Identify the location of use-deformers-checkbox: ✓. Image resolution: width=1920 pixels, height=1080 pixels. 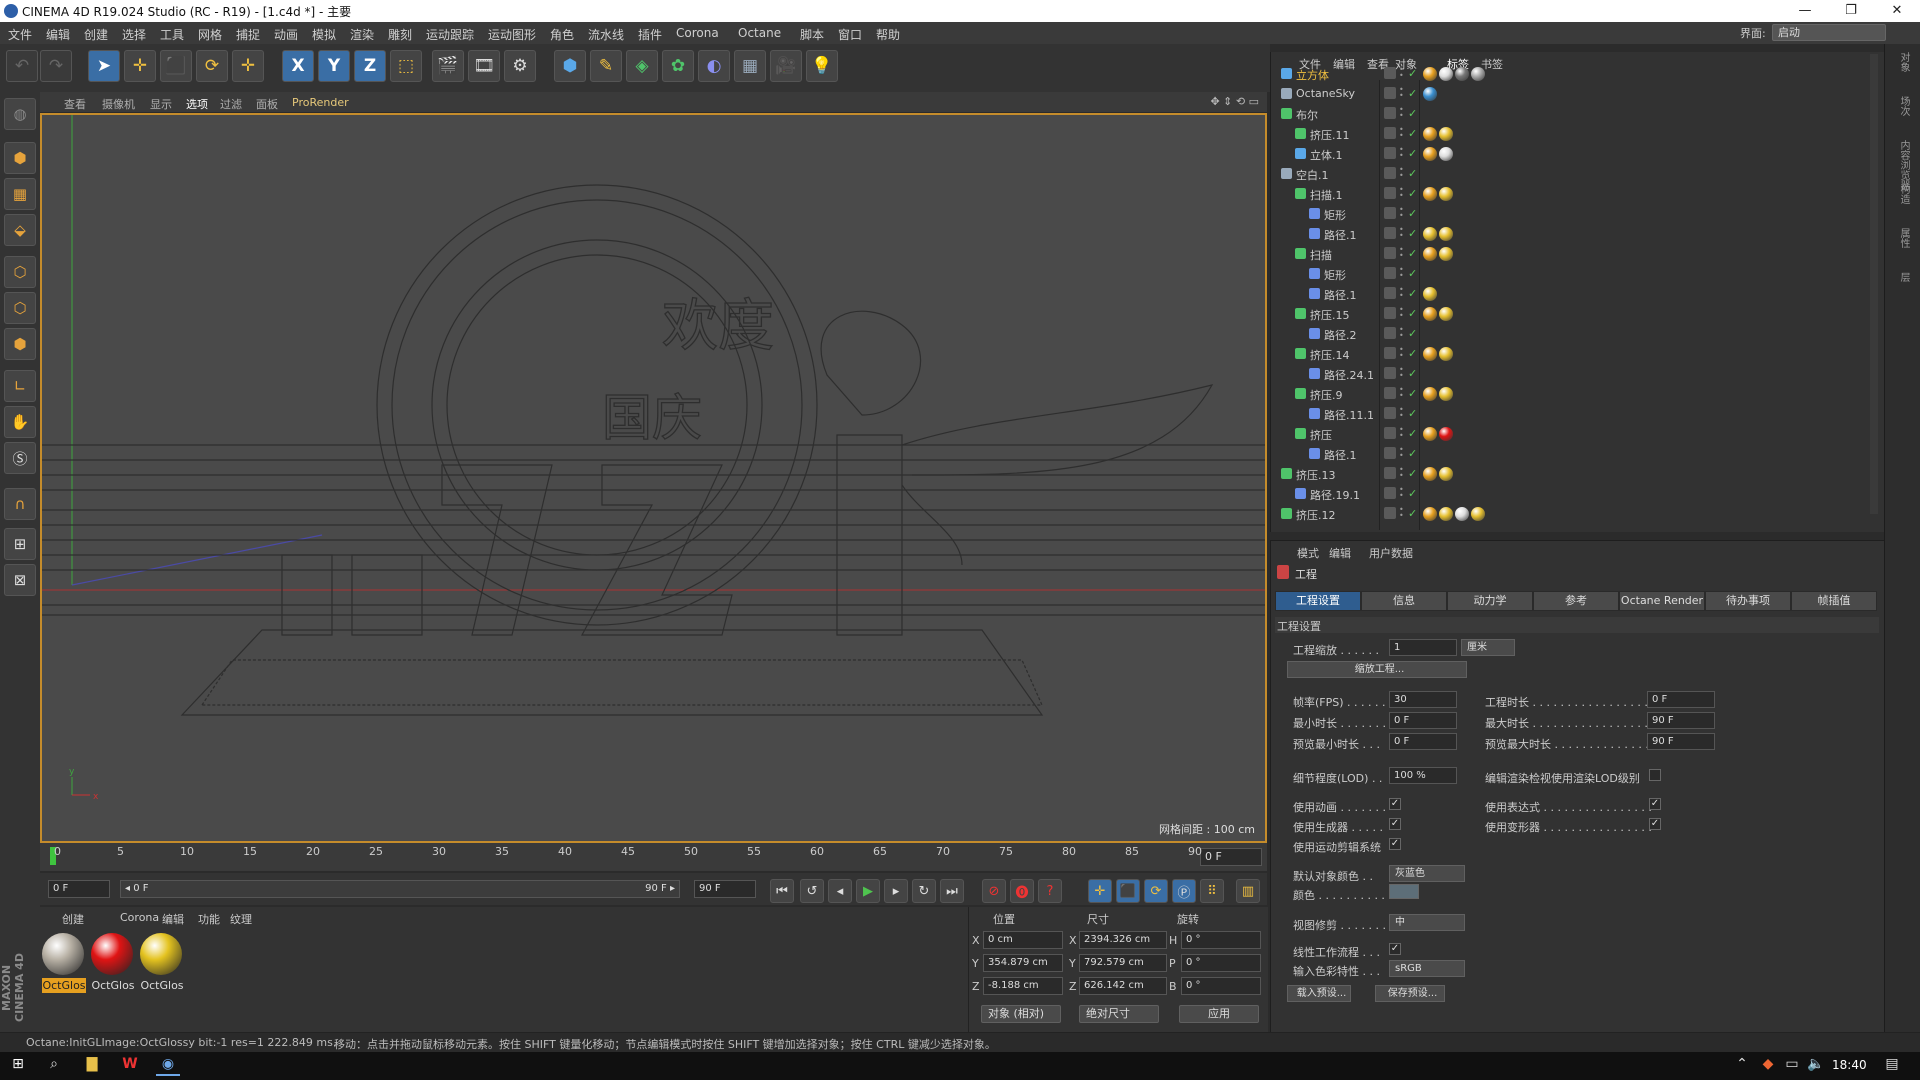
(1655, 824).